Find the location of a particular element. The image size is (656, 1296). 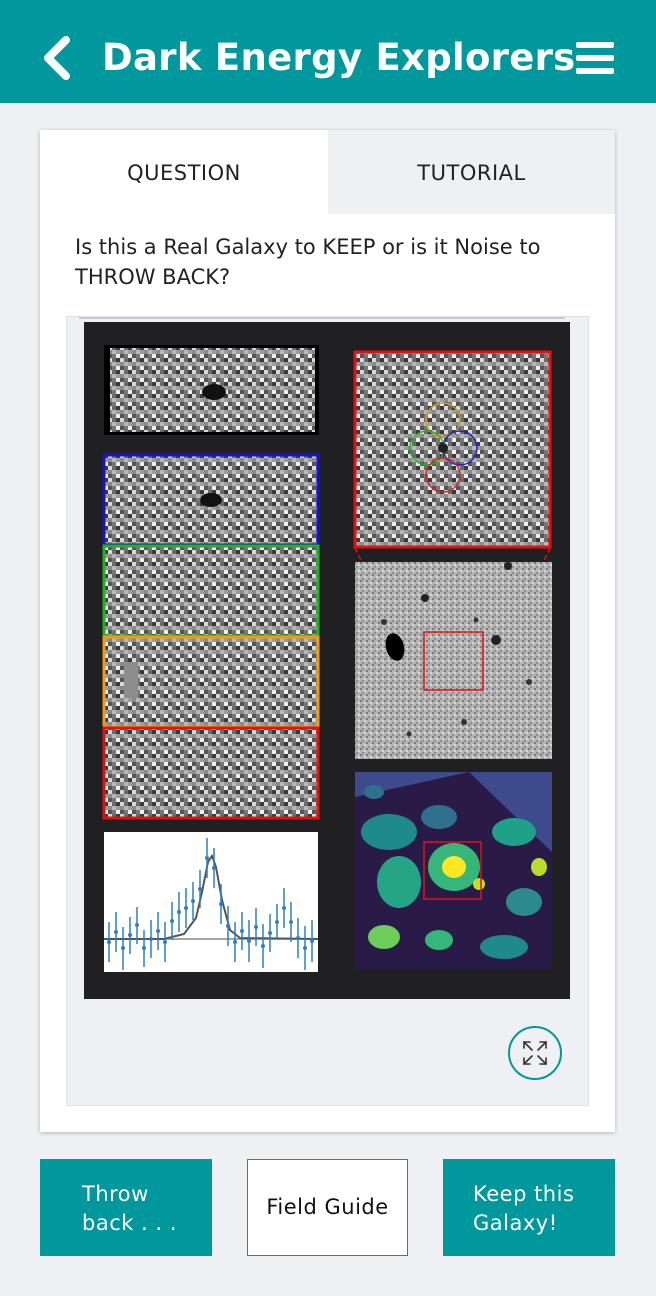

throw-back-label-line2: back . . . is located at coordinates (129, 1223).